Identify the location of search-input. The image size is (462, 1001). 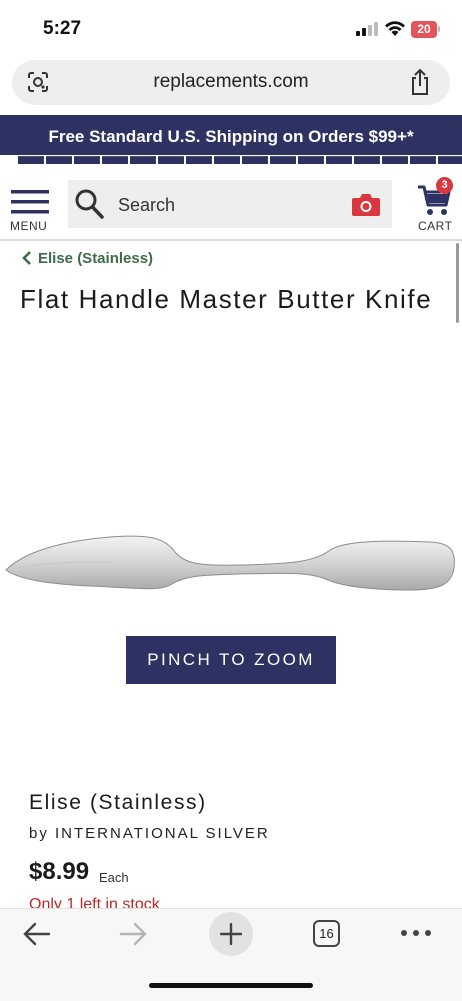
(230, 204).